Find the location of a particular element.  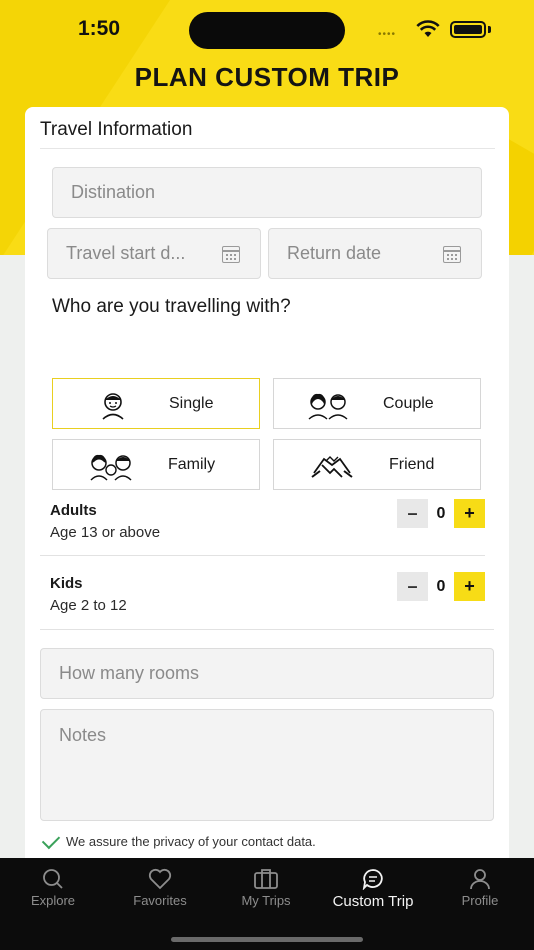

tab-favorites: Favorites is located at coordinates (160, 888).